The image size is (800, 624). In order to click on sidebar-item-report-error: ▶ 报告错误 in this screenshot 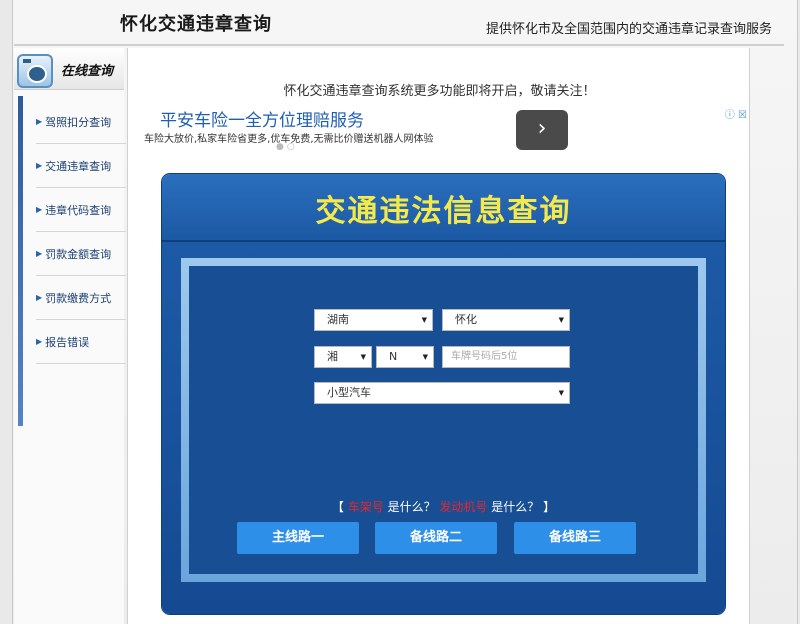, I will do `click(81, 342)`.